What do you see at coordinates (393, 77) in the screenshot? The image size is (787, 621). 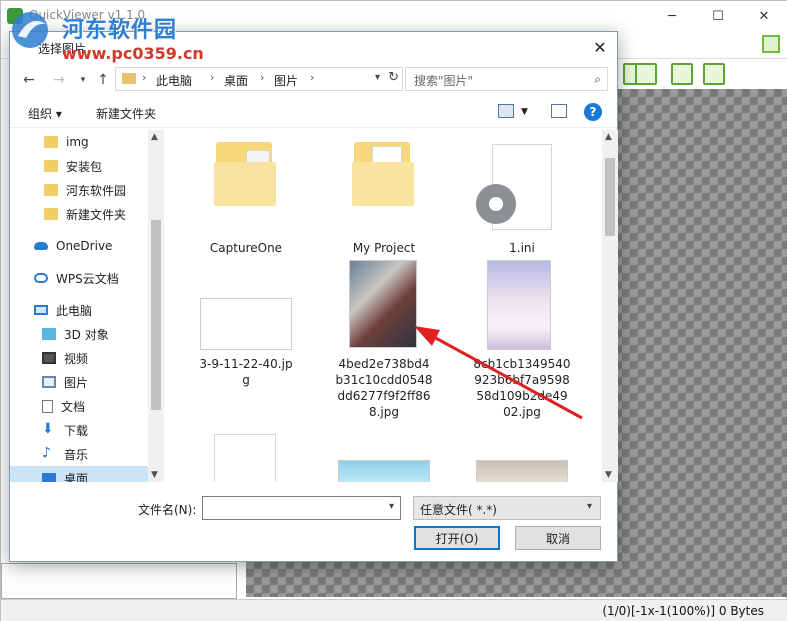 I see `refresh-icon: ↻` at bounding box center [393, 77].